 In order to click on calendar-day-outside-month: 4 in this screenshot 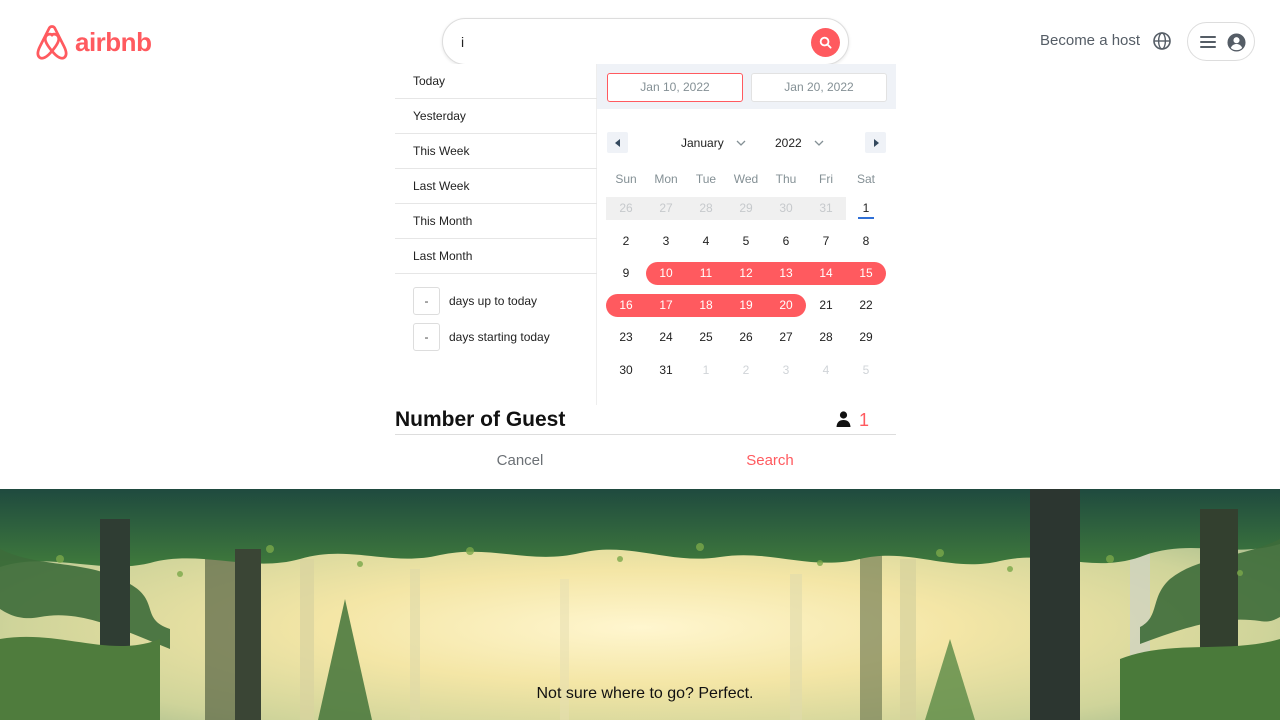, I will do `click(826, 370)`.